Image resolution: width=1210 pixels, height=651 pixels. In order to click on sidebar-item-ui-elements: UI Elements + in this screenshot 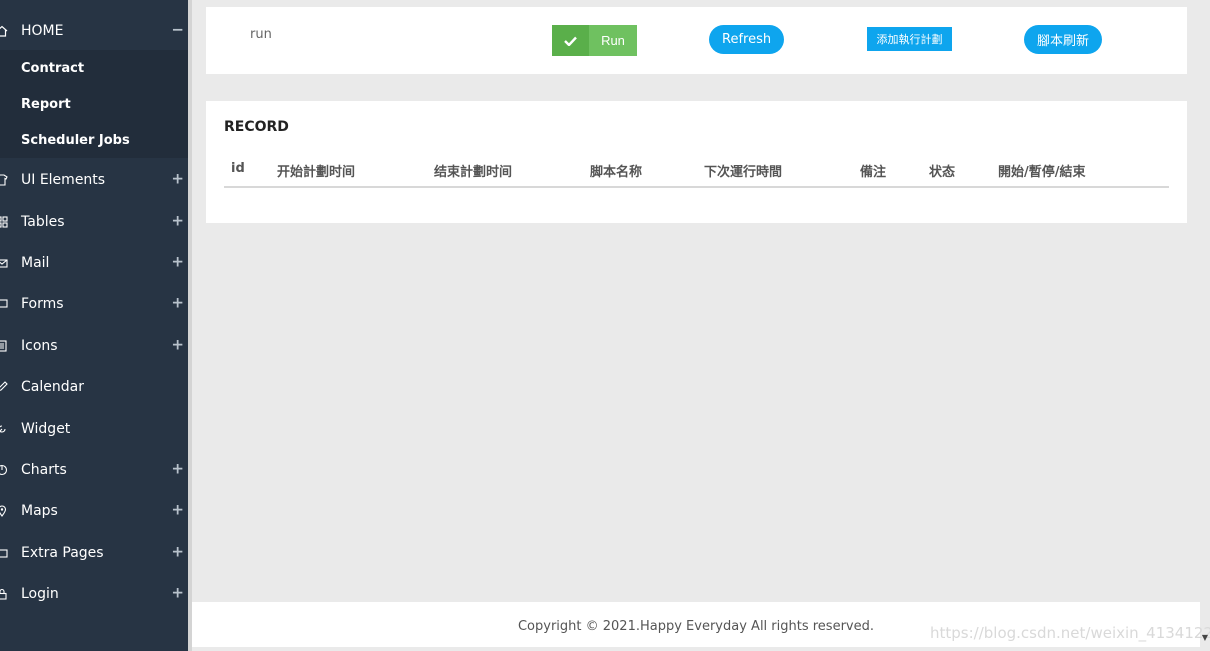, I will do `click(94, 180)`.